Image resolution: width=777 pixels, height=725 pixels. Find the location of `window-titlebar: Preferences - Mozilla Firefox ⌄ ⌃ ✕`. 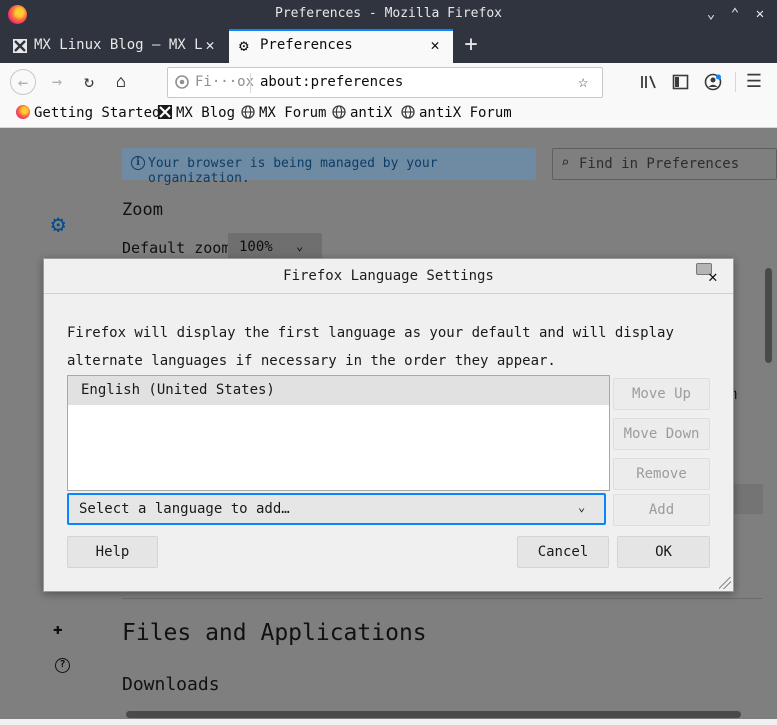

window-titlebar: Preferences - Mozilla Firefox ⌄ ⌃ ✕ is located at coordinates (388, 14).